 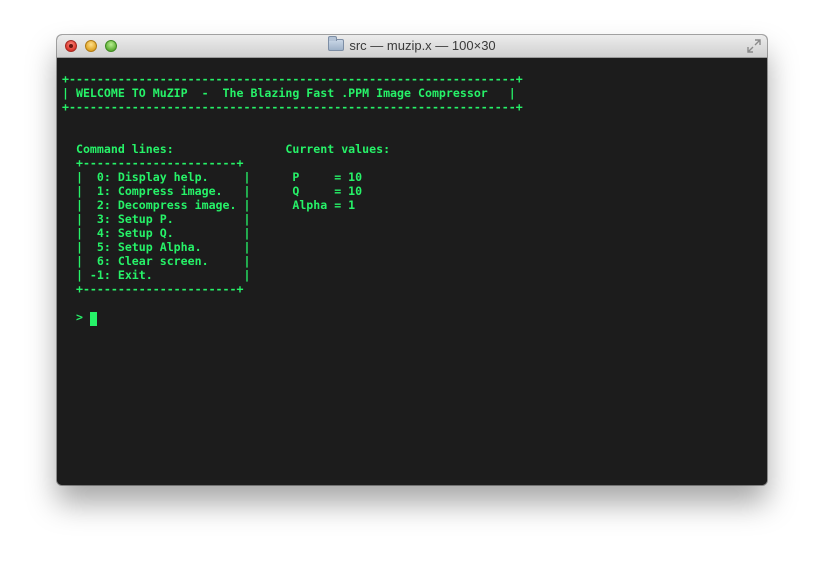 What do you see at coordinates (212, 191) in the screenshot?
I see `menu-item-compress: | 1: Compress image. | Q = 10` at bounding box center [212, 191].